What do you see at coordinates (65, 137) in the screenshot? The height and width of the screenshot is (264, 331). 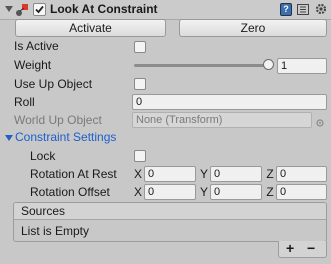 I see `constraint-settings-foldout: Constraint Settings` at bounding box center [65, 137].